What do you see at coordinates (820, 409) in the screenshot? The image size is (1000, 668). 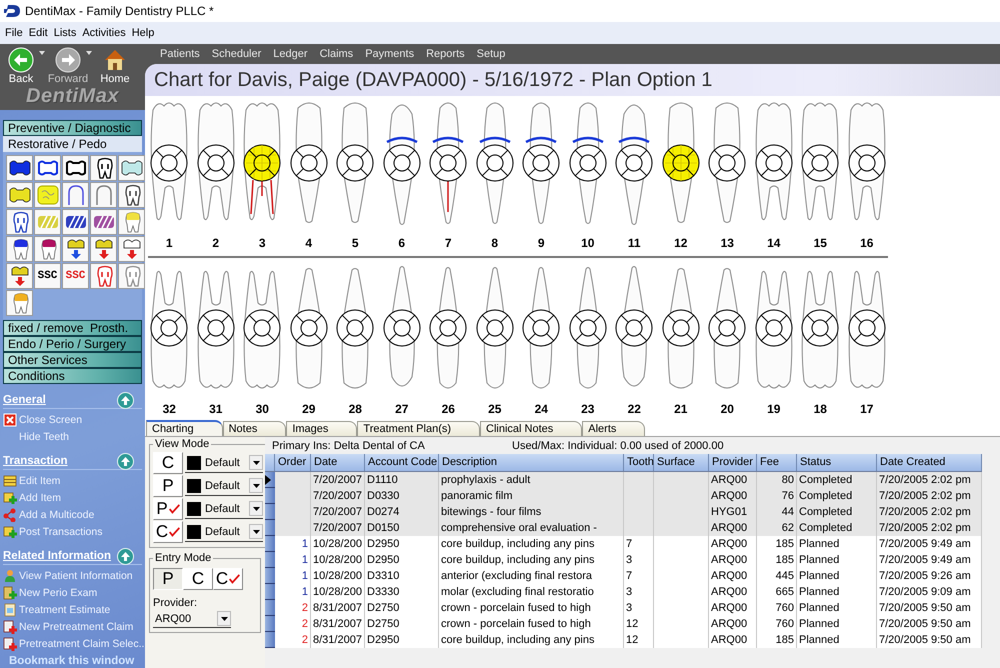 I see `tooth-number: 18` at bounding box center [820, 409].